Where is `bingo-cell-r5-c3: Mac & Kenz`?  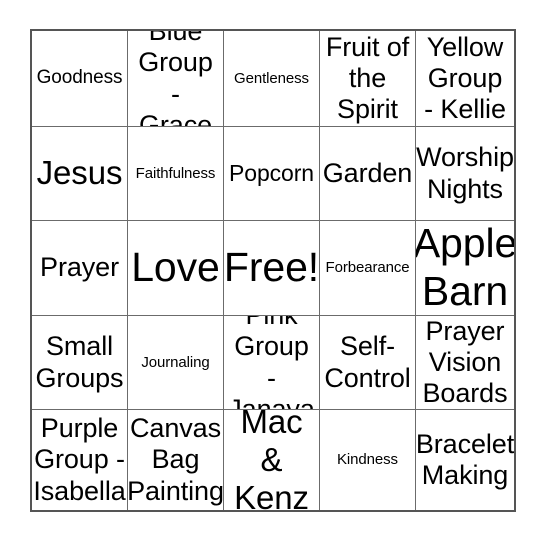
bingo-cell-r5-c3: Mac & Kenz is located at coordinates (272, 460).